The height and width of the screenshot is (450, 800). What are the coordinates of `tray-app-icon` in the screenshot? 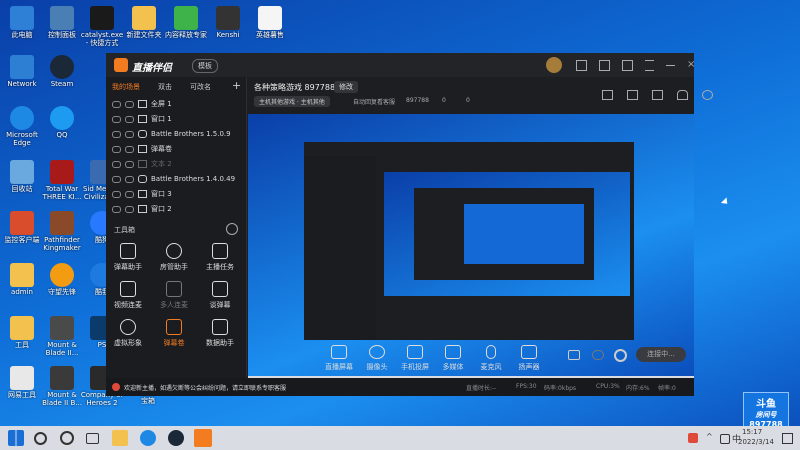 It's located at (693, 438).